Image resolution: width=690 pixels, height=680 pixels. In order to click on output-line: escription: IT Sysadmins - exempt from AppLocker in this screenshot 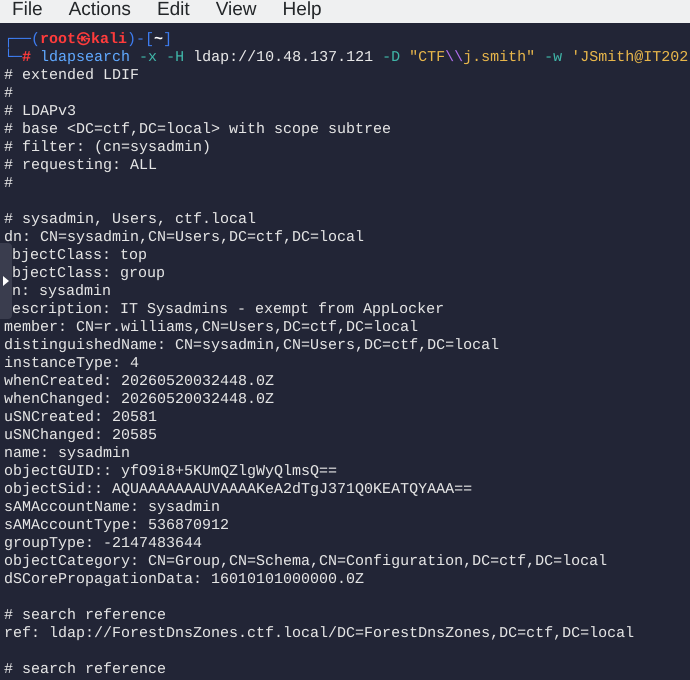, I will do `click(228, 309)`.